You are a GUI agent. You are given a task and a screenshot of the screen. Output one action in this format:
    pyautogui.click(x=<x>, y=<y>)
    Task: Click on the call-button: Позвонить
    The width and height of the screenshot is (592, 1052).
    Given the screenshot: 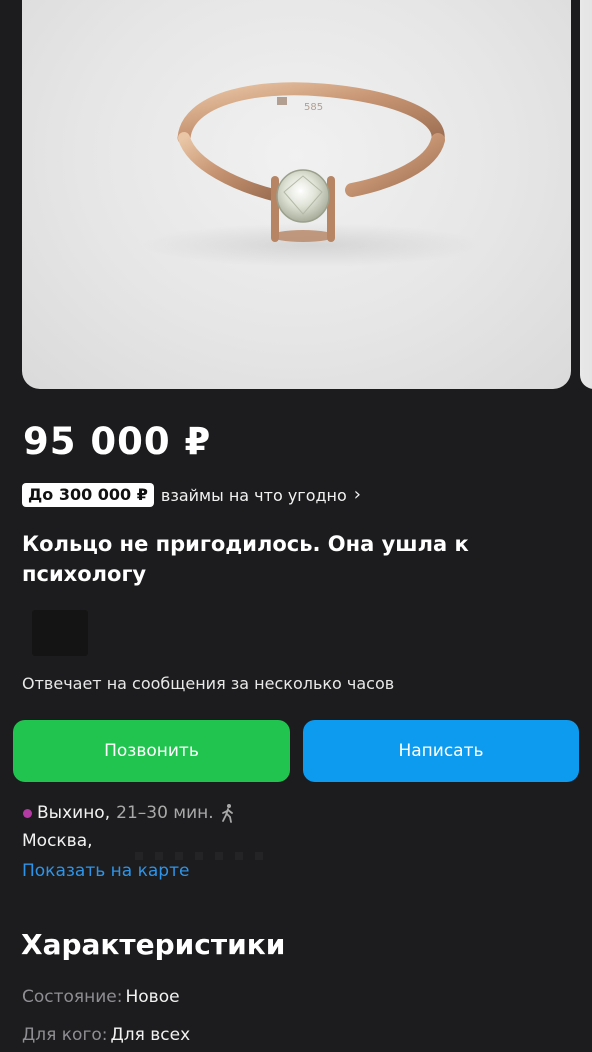 What is the action you would take?
    pyautogui.click(x=151, y=751)
    